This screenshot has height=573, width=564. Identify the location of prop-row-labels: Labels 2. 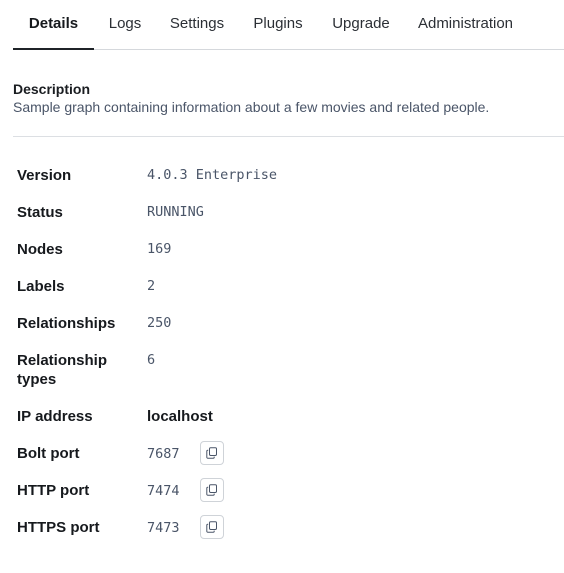
(287, 286).